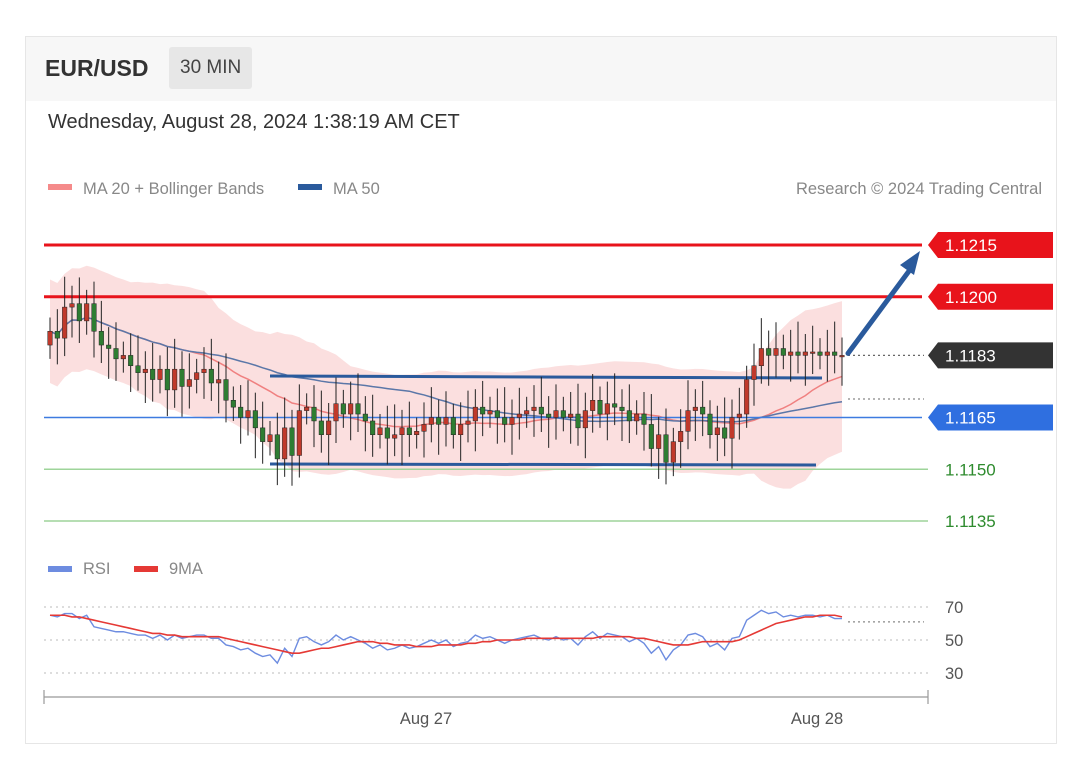  I want to click on forecast-arrow, so click(882, 303).